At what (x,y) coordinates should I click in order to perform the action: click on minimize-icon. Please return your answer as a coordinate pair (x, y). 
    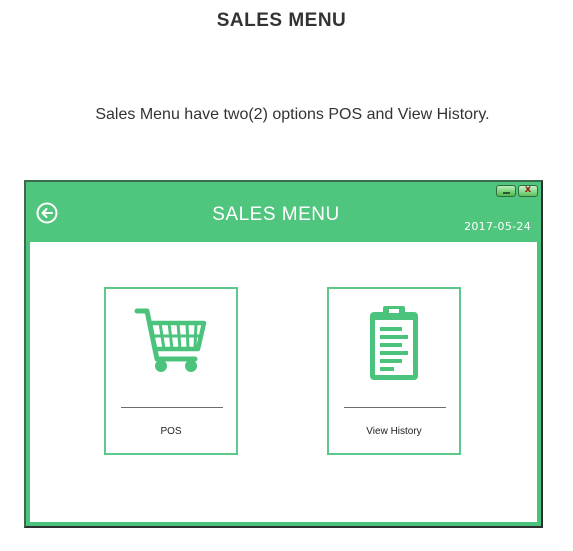
    Looking at the image, I should click on (506, 193).